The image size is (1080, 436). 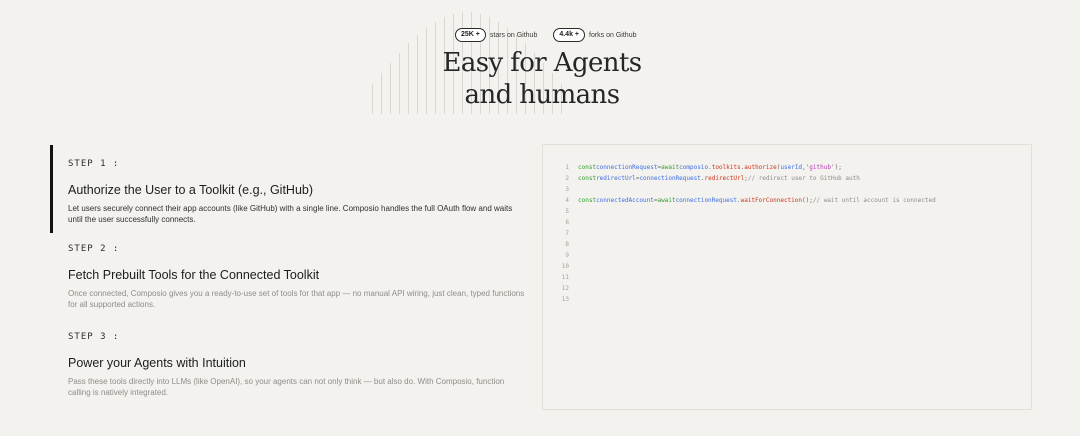 I want to click on code-token: authorize, so click(x=760, y=167).